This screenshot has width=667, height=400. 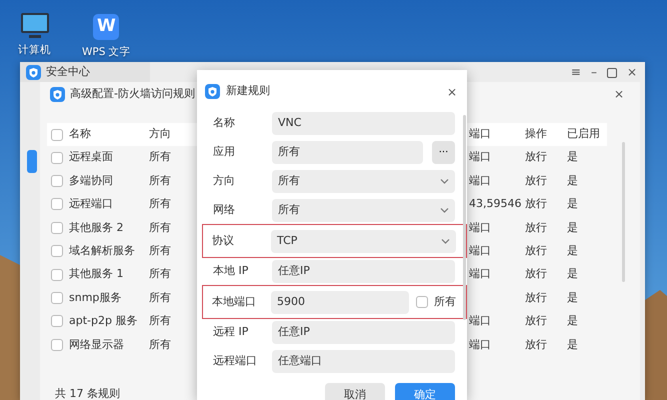 I want to click on table-cell-text: 远程端口, so click(x=91, y=204).